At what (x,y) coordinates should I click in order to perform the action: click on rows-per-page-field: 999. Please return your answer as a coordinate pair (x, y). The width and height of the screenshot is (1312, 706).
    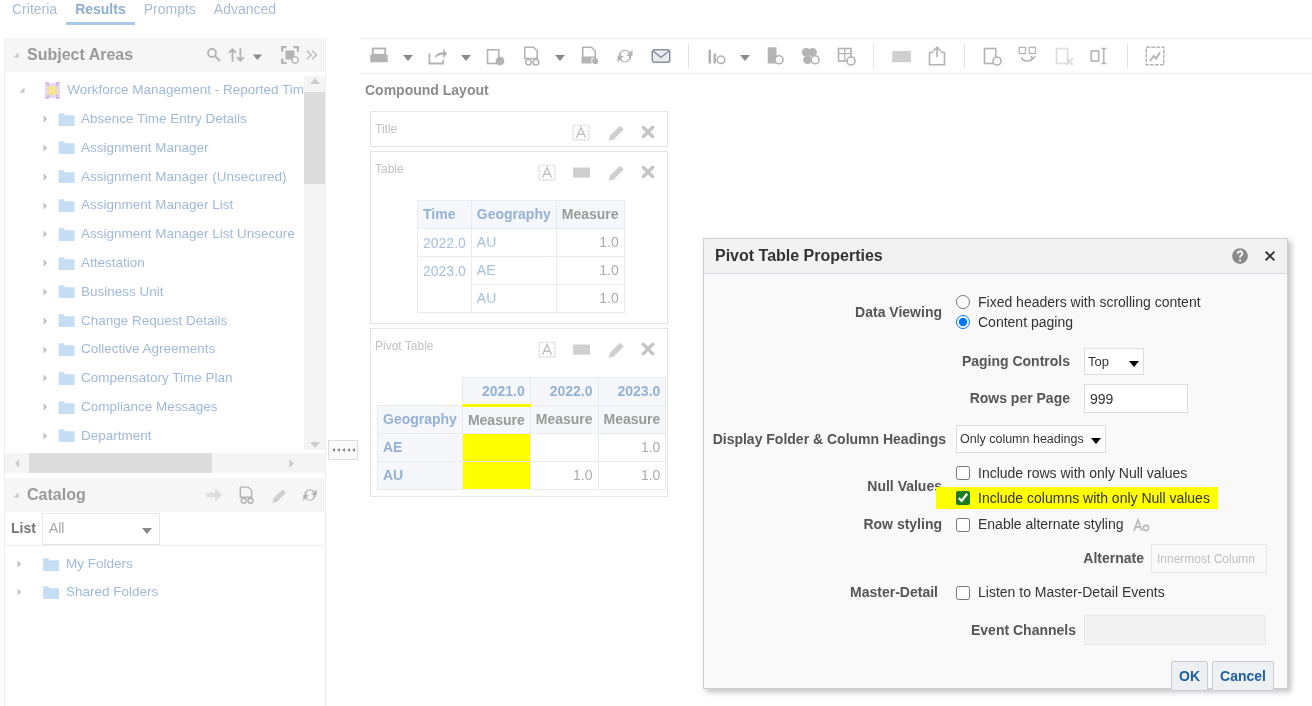
    Looking at the image, I should click on (1136, 398).